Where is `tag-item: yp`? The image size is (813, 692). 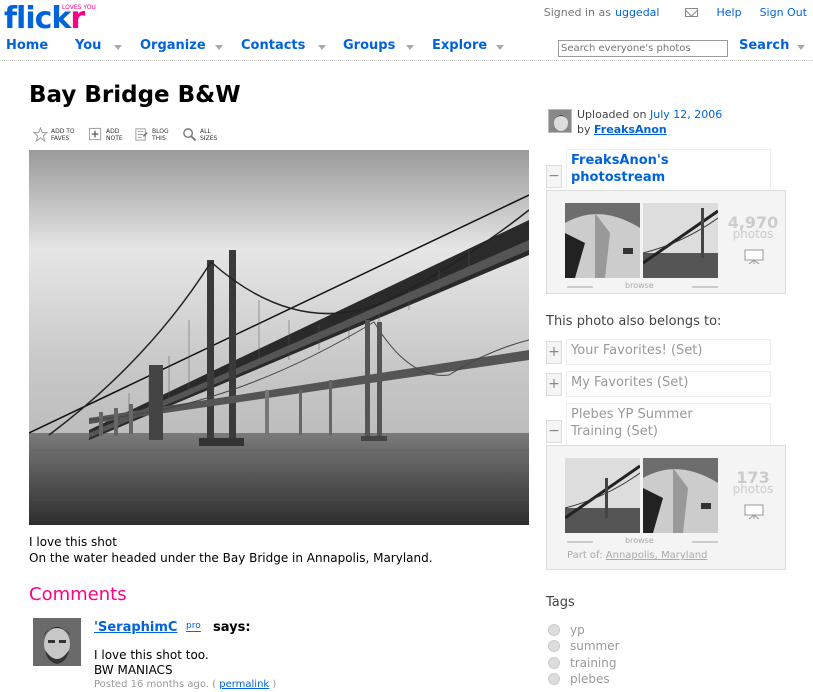
tag-item: yp is located at coordinates (566, 630).